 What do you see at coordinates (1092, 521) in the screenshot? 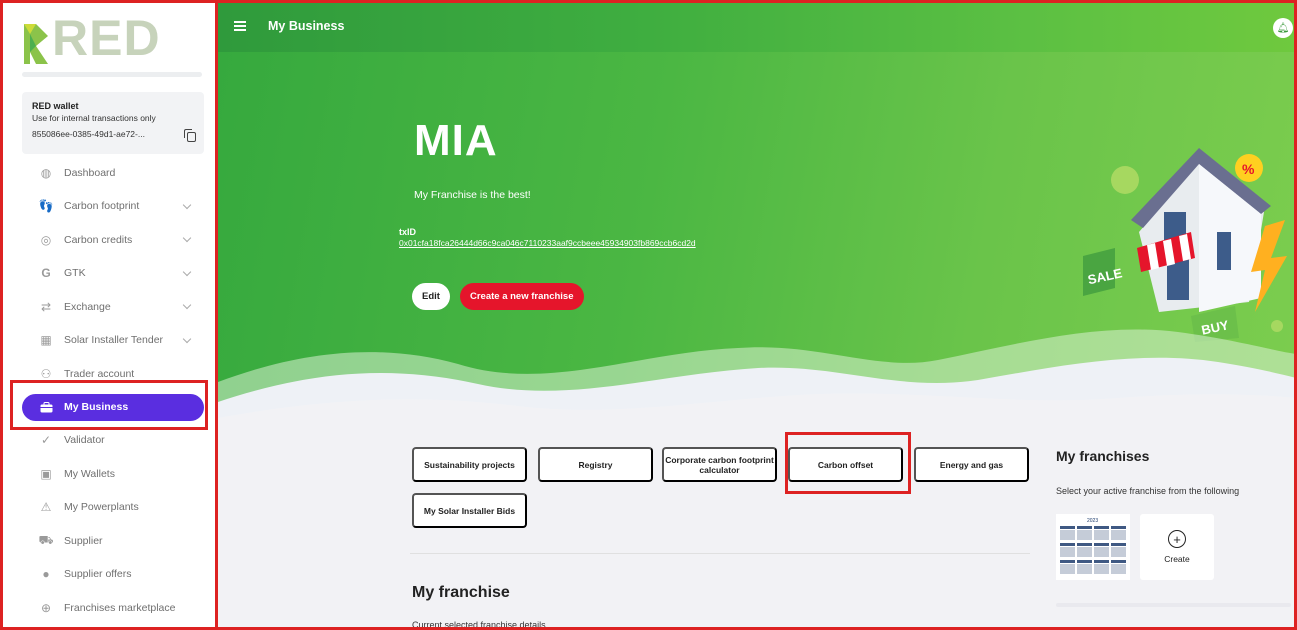
I see `thumb-year: 2023` at bounding box center [1092, 521].